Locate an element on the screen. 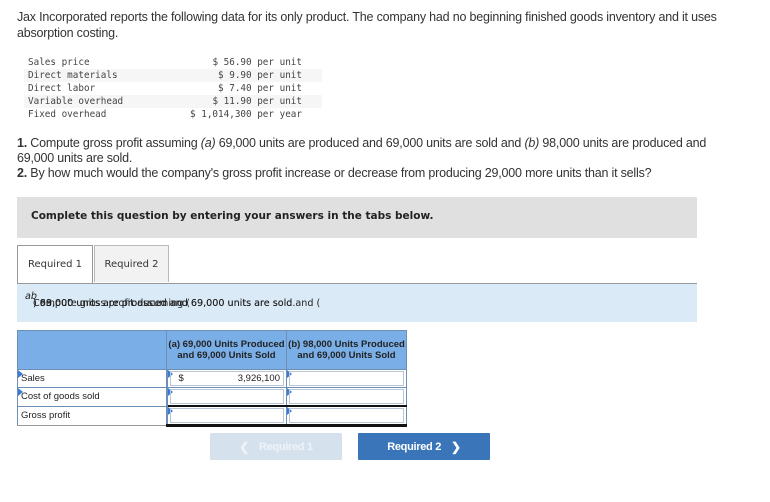 The image size is (770, 502). cogs-b-input is located at coordinates (346, 397).